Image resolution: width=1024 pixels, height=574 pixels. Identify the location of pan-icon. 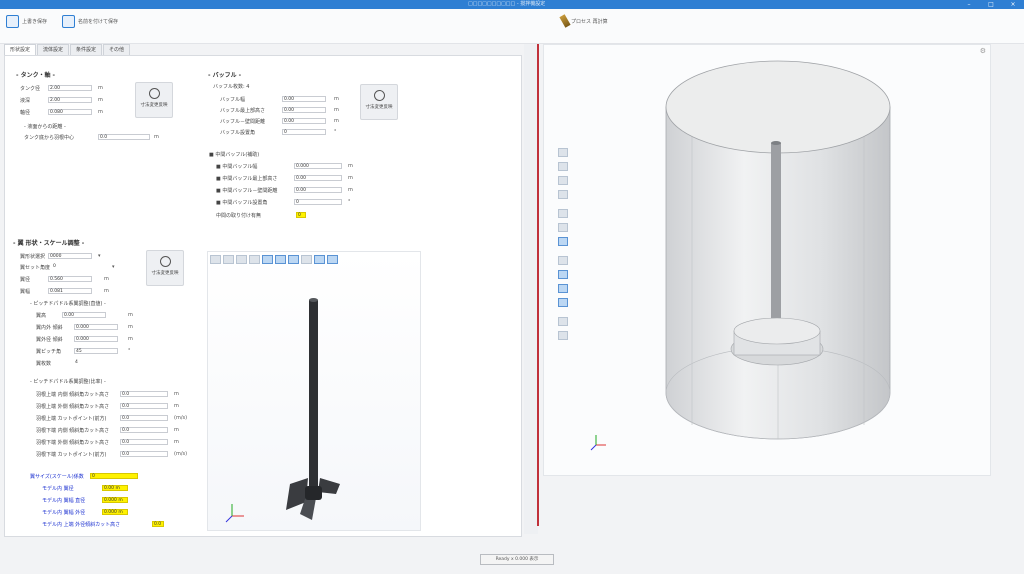
(563, 194).